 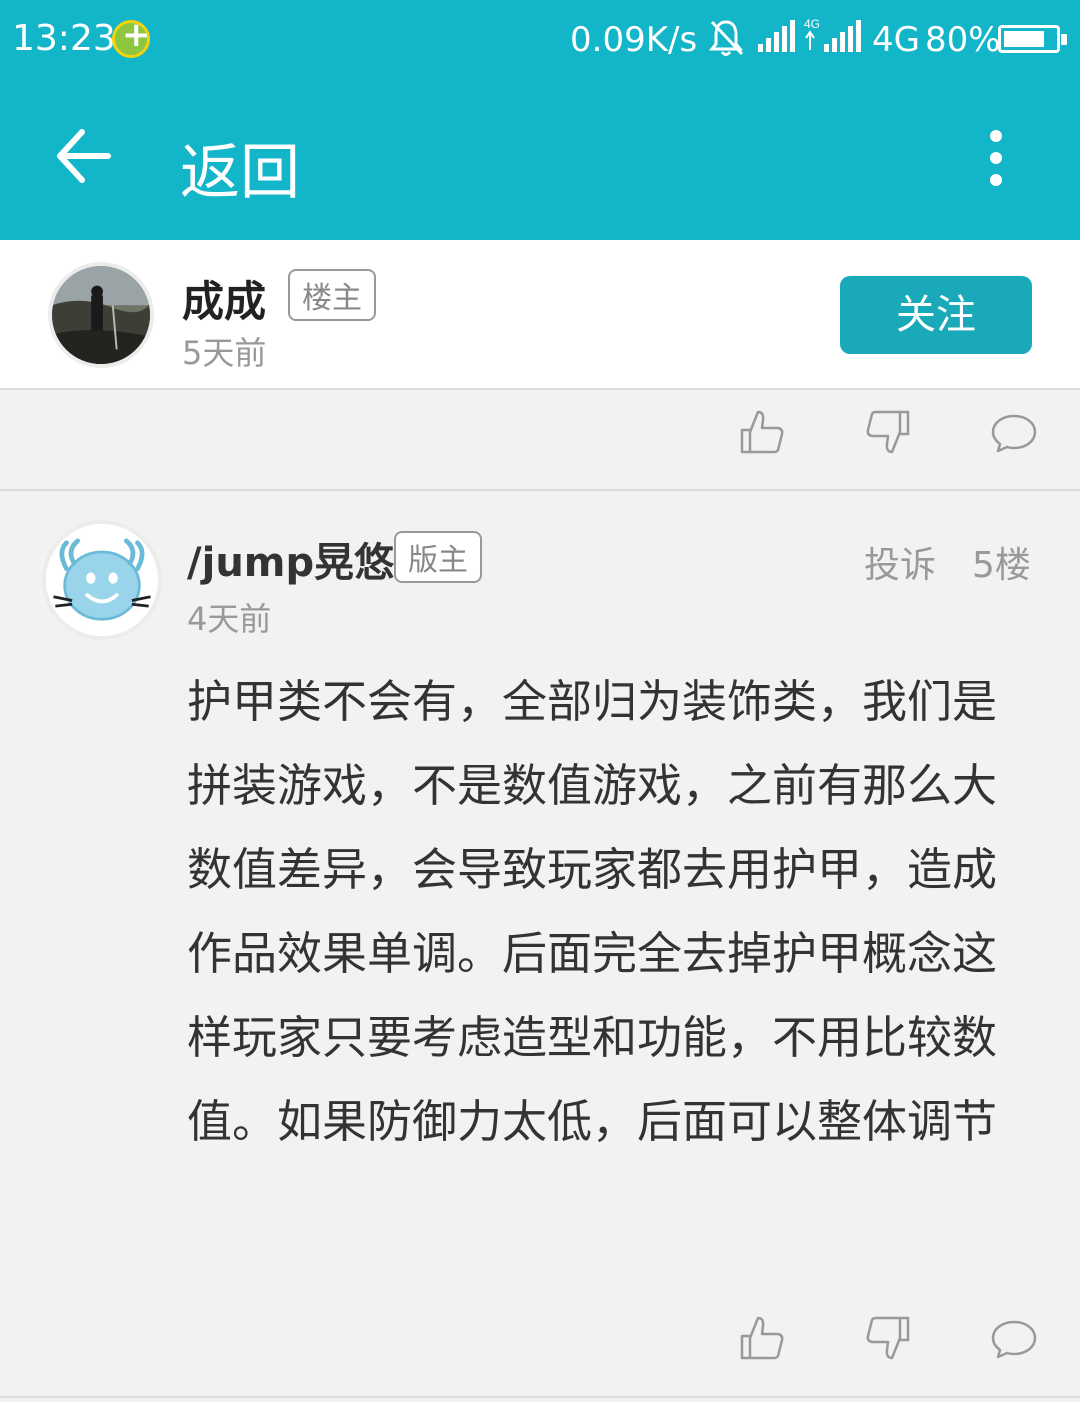 I want to click on signal-icon, so click(x=776, y=36).